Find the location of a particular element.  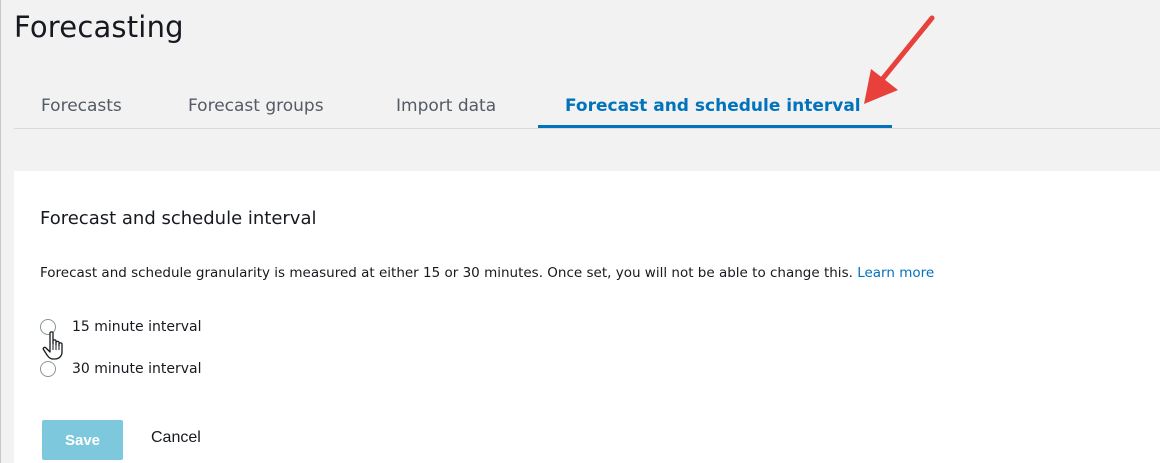

radio-label-15-minute: 15 minute interval is located at coordinates (137, 327).